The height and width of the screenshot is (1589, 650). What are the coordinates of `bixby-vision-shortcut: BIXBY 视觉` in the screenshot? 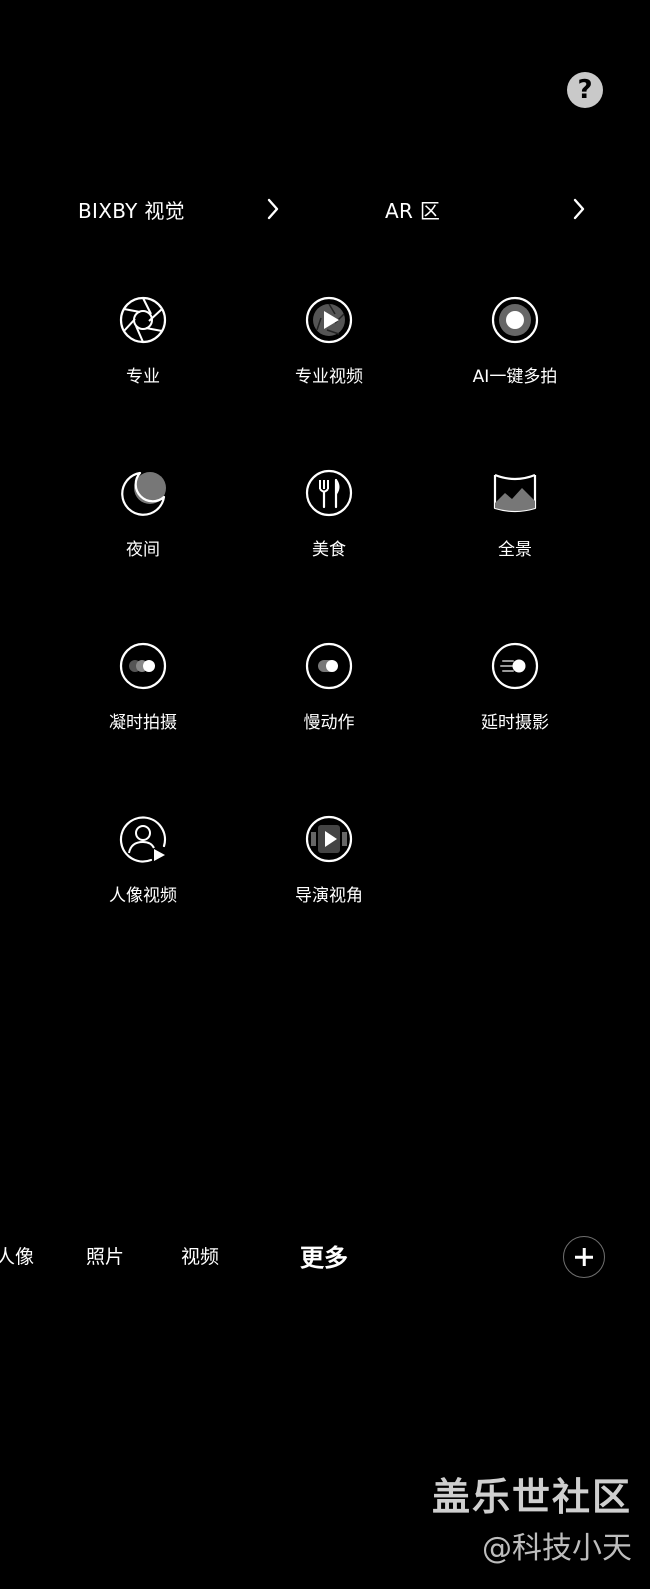 It's located at (167, 209).